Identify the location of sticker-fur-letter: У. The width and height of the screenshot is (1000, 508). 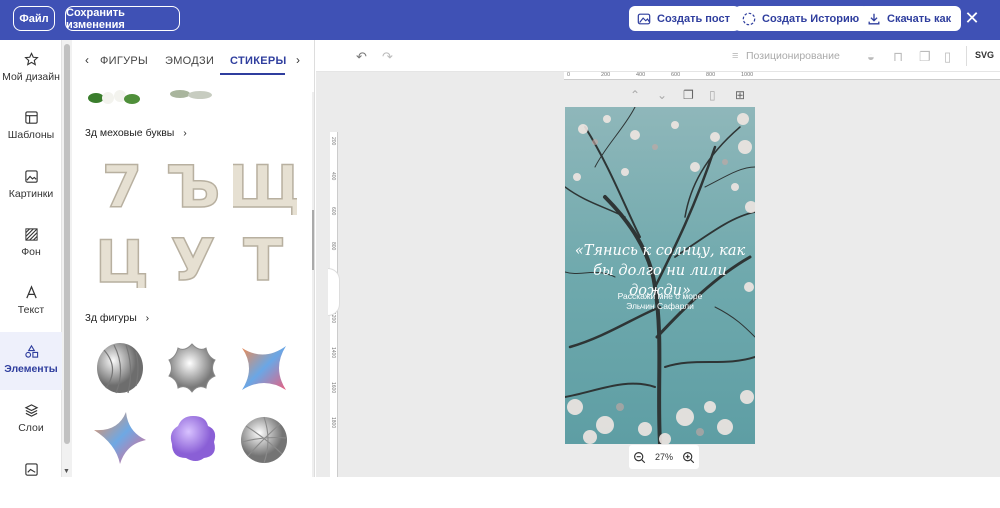
(193, 257).